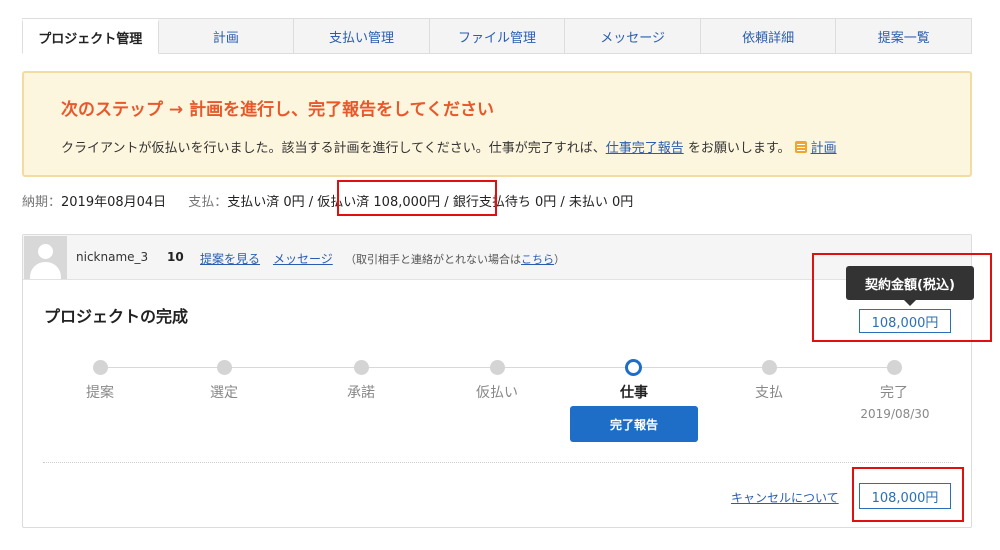 This screenshot has width=1000, height=550. Describe the element at coordinates (114, 202) in the screenshot. I see `deadline-value: 2019年08月04日` at that location.